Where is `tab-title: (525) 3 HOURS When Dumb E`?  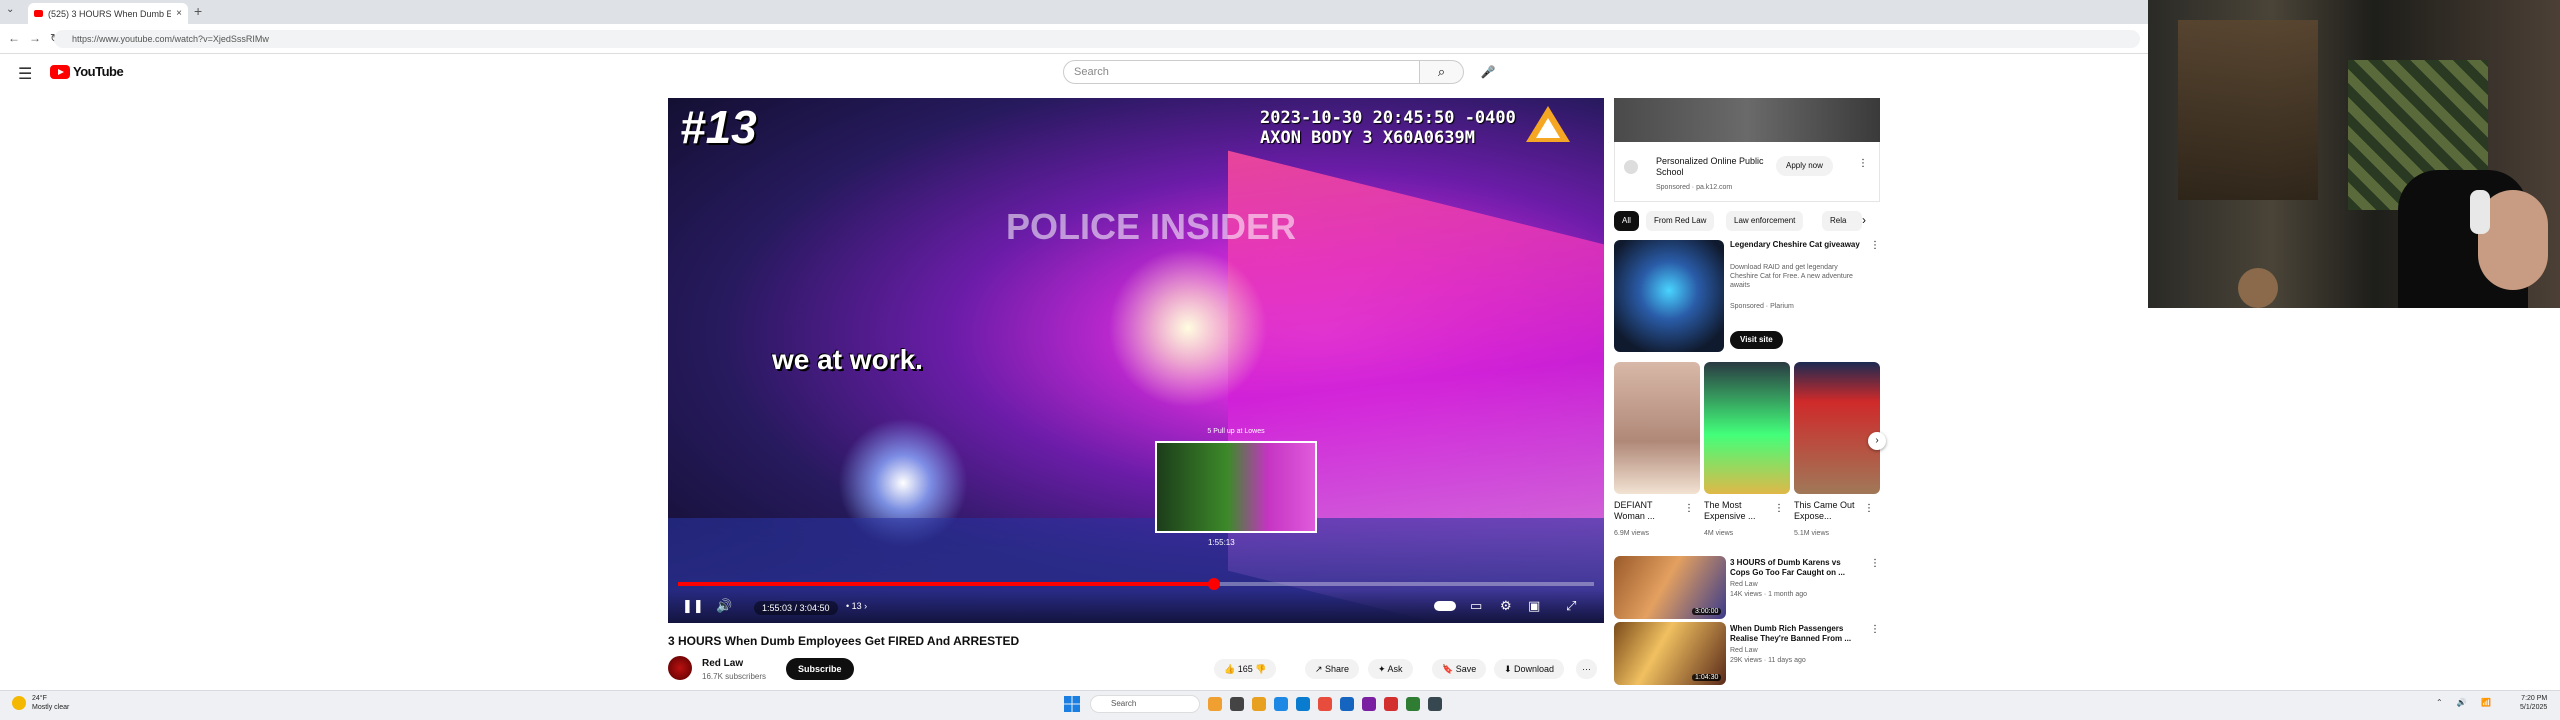
tab-title: (525) 3 HOURS When Dumb E is located at coordinates (110, 13).